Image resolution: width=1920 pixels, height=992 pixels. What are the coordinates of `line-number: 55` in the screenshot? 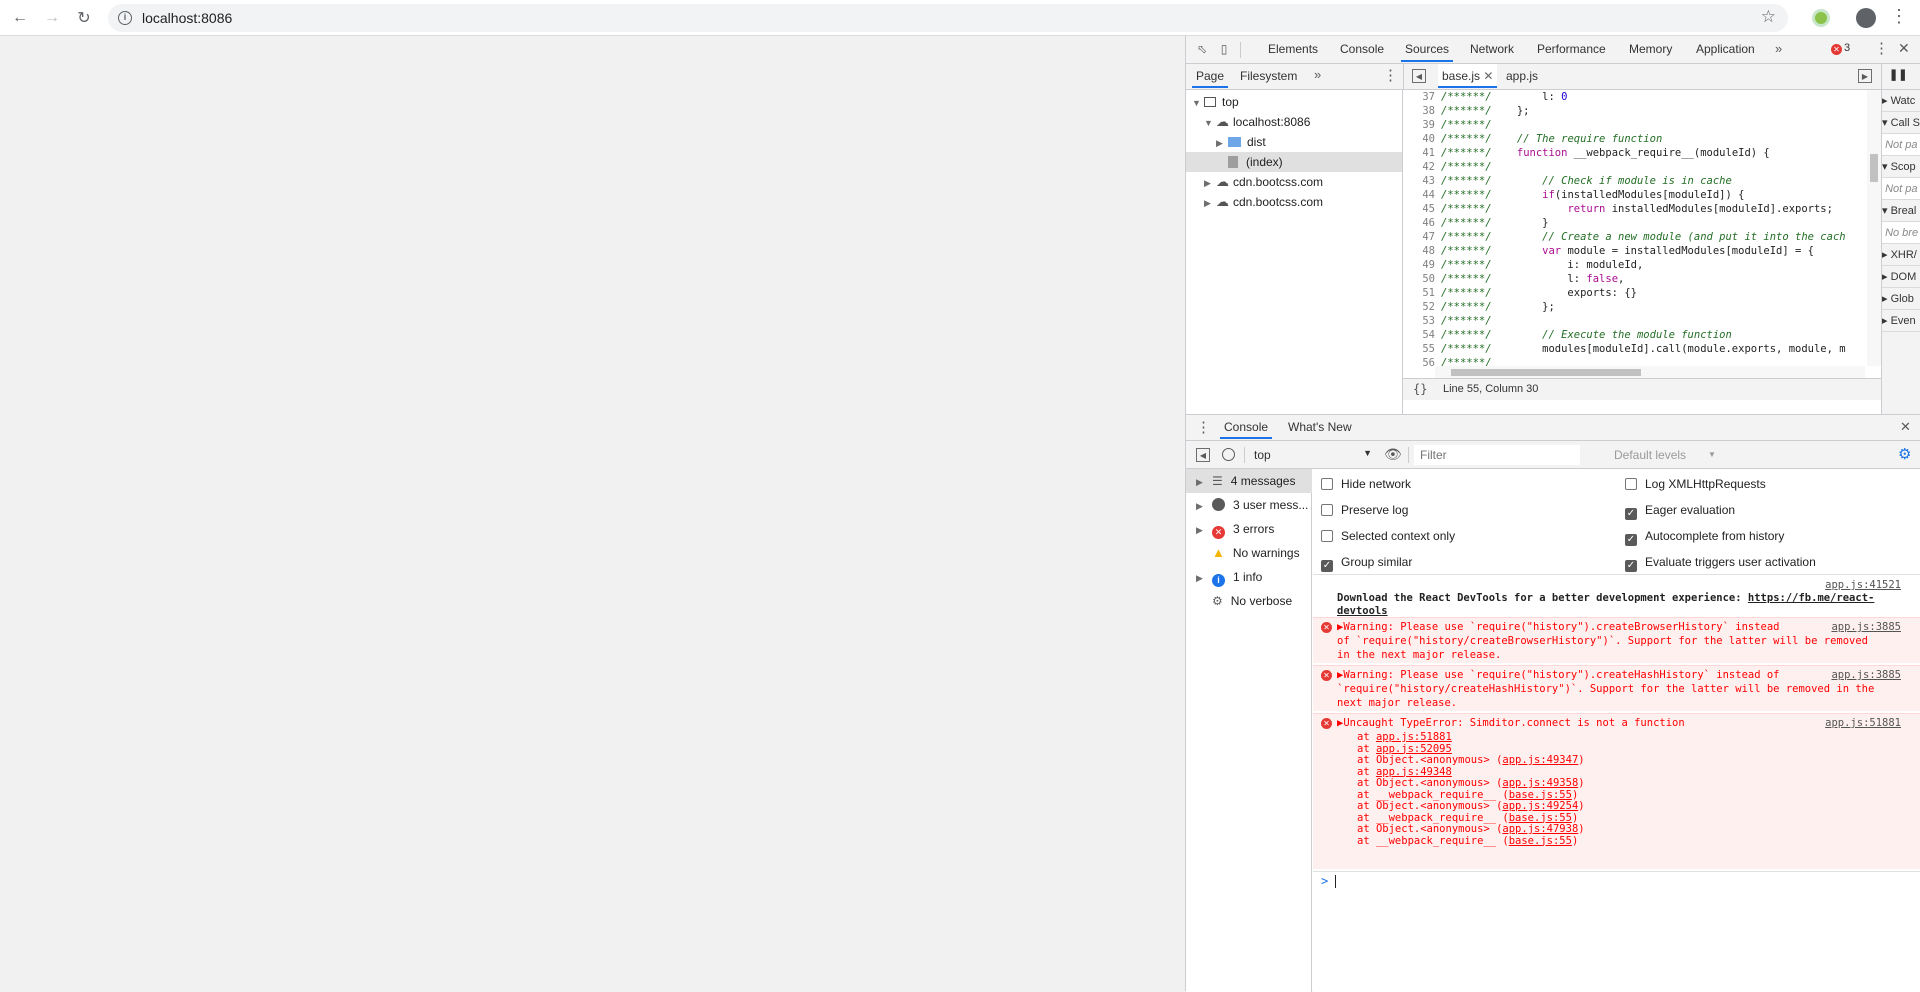 It's located at (1419, 349).